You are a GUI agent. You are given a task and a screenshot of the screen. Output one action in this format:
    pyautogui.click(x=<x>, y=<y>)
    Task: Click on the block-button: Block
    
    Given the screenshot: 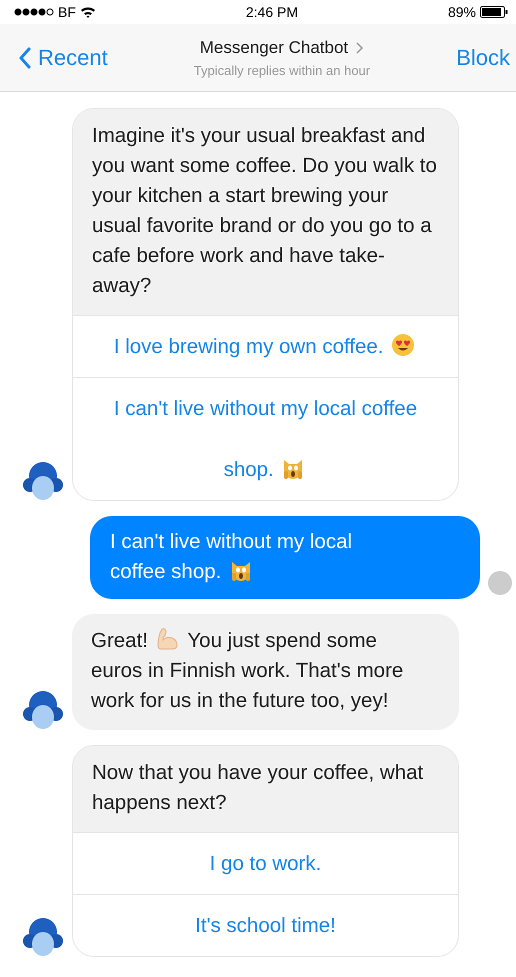 What is the action you would take?
    pyautogui.click(x=483, y=57)
    